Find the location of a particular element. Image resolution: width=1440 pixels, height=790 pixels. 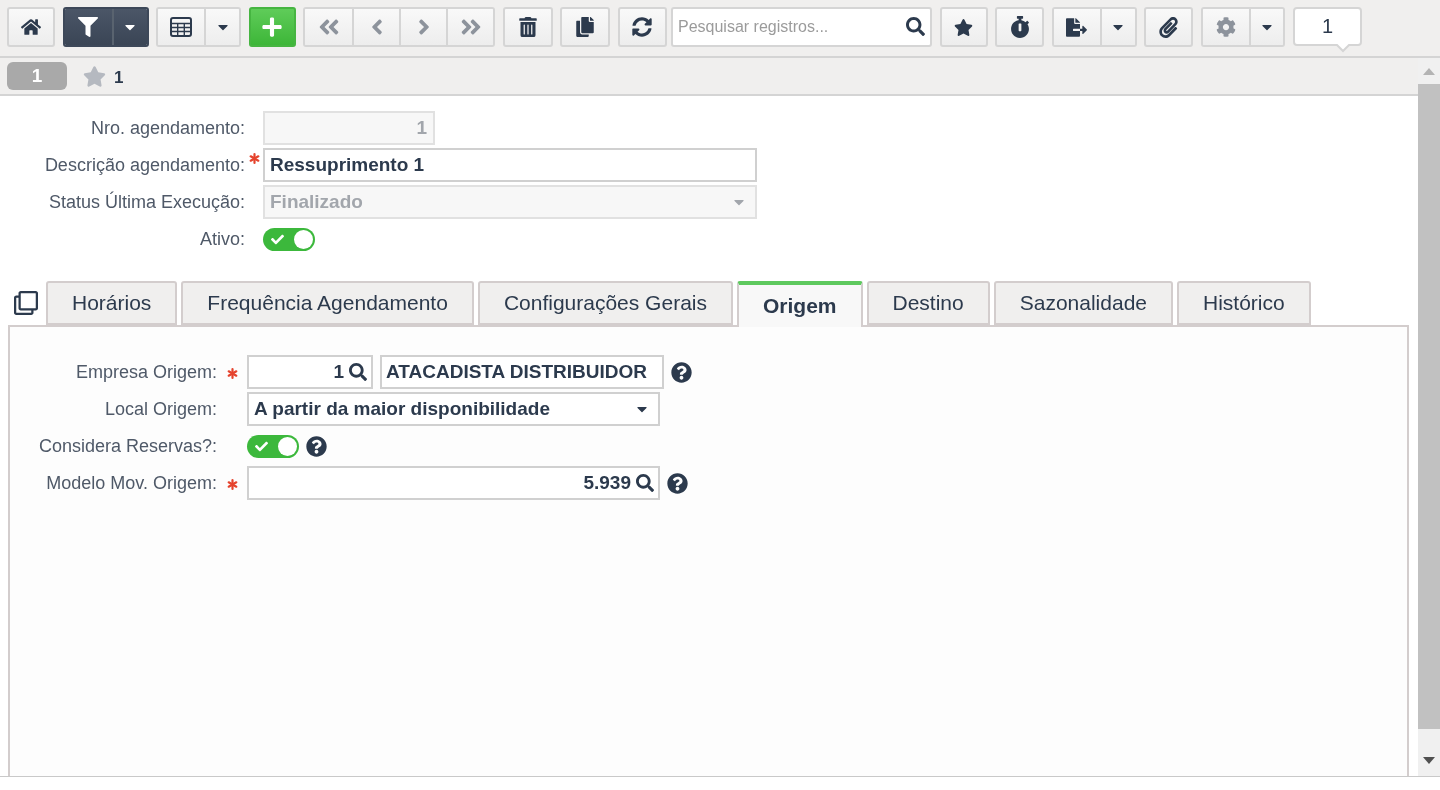

tab: Sazonalidade is located at coordinates (1083, 303).